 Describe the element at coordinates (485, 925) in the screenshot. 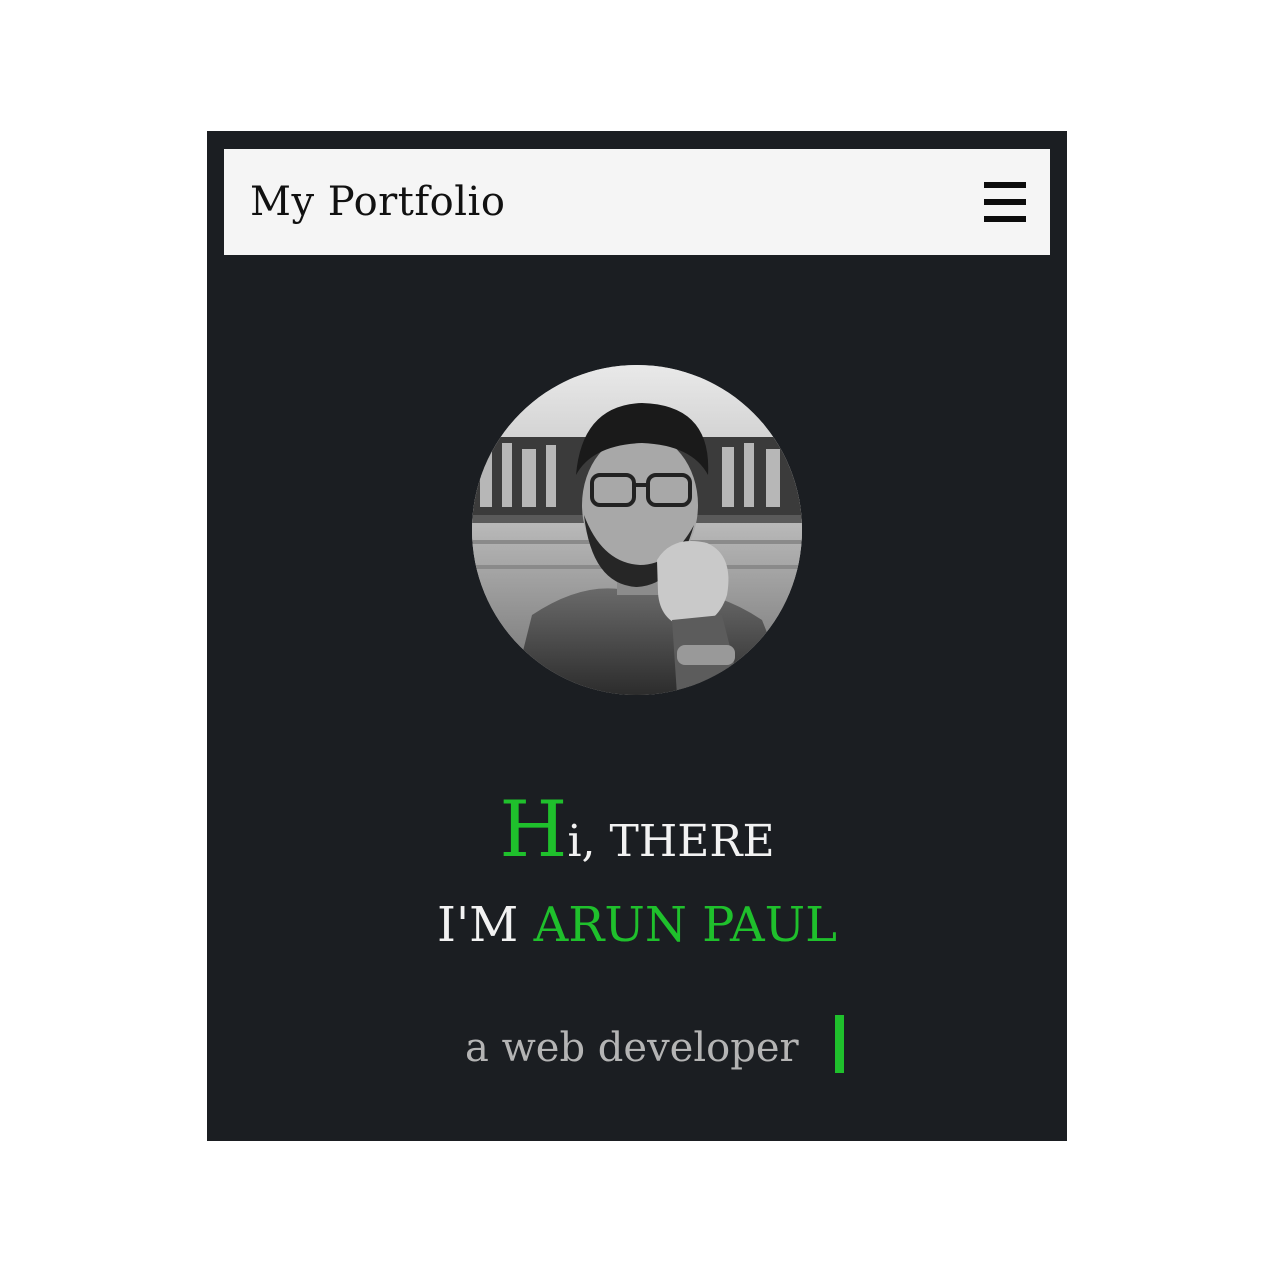

I see `intro-prefix: I'M` at that location.